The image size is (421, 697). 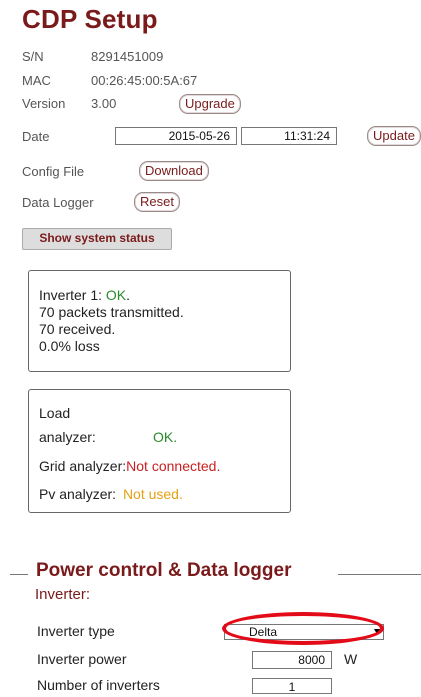 I want to click on version-value: 3.00, so click(x=104, y=103).